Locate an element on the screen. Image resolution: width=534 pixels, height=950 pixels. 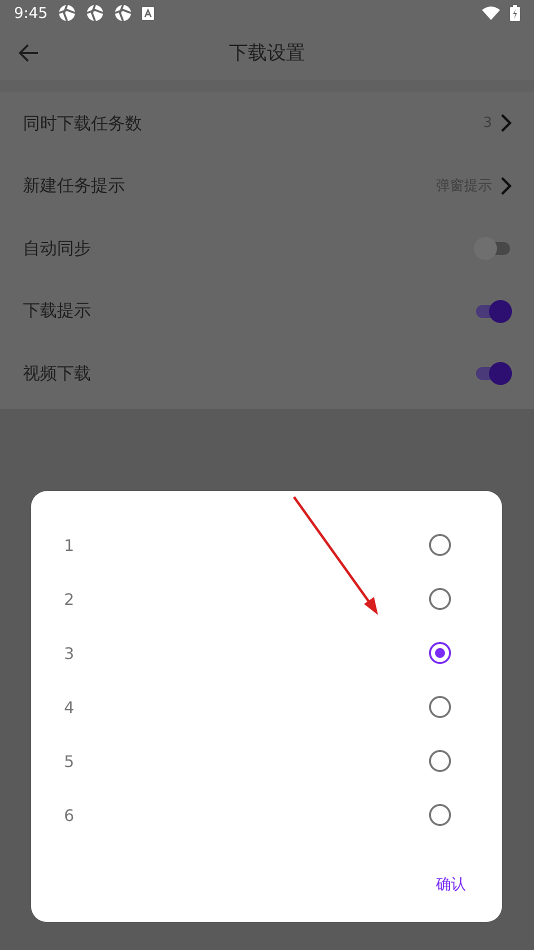
option-row: 4 is located at coordinates (266, 707).